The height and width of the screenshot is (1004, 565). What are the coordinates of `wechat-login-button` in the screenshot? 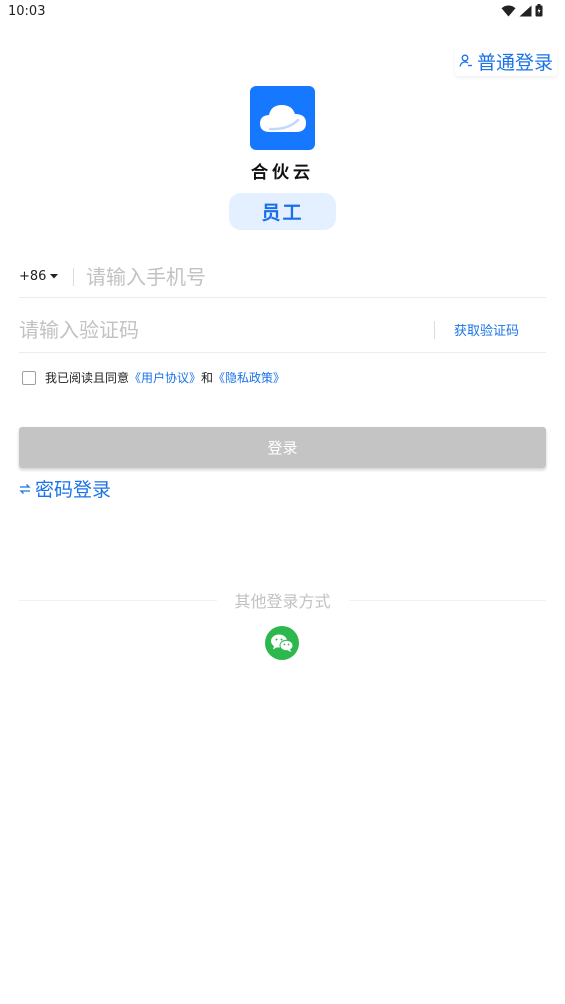 It's located at (282, 643).